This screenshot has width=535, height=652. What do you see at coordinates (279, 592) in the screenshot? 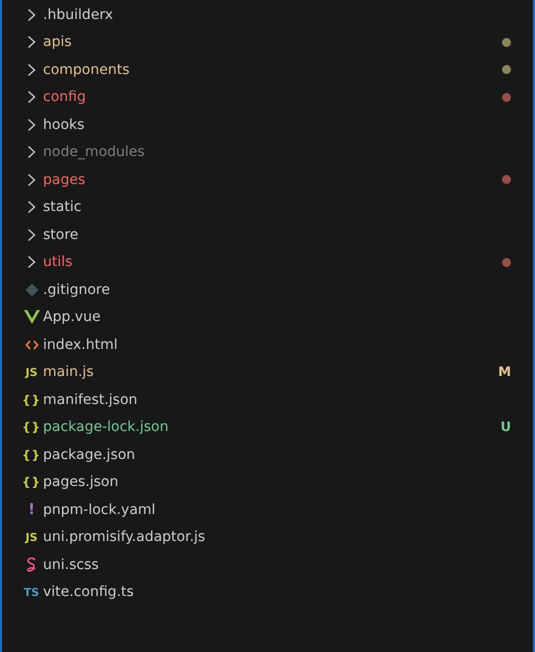
I see `file-name: vite.config.ts` at bounding box center [279, 592].